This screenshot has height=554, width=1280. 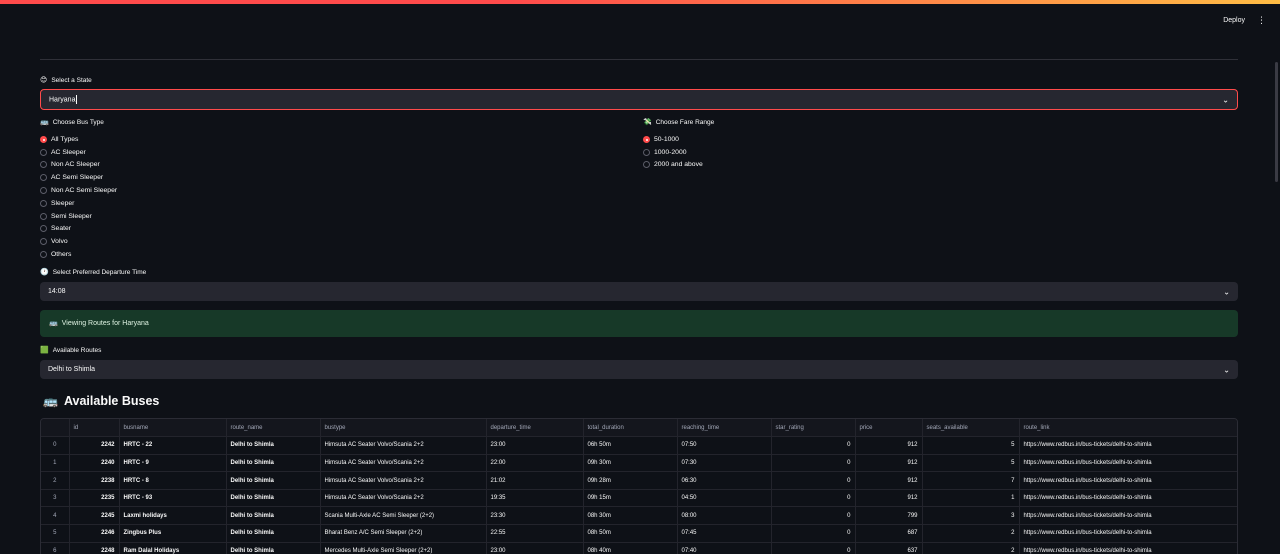 What do you see at coordinates (55, 428) in the screenshot?
I see `column-header` at bounding box center [55, 428].